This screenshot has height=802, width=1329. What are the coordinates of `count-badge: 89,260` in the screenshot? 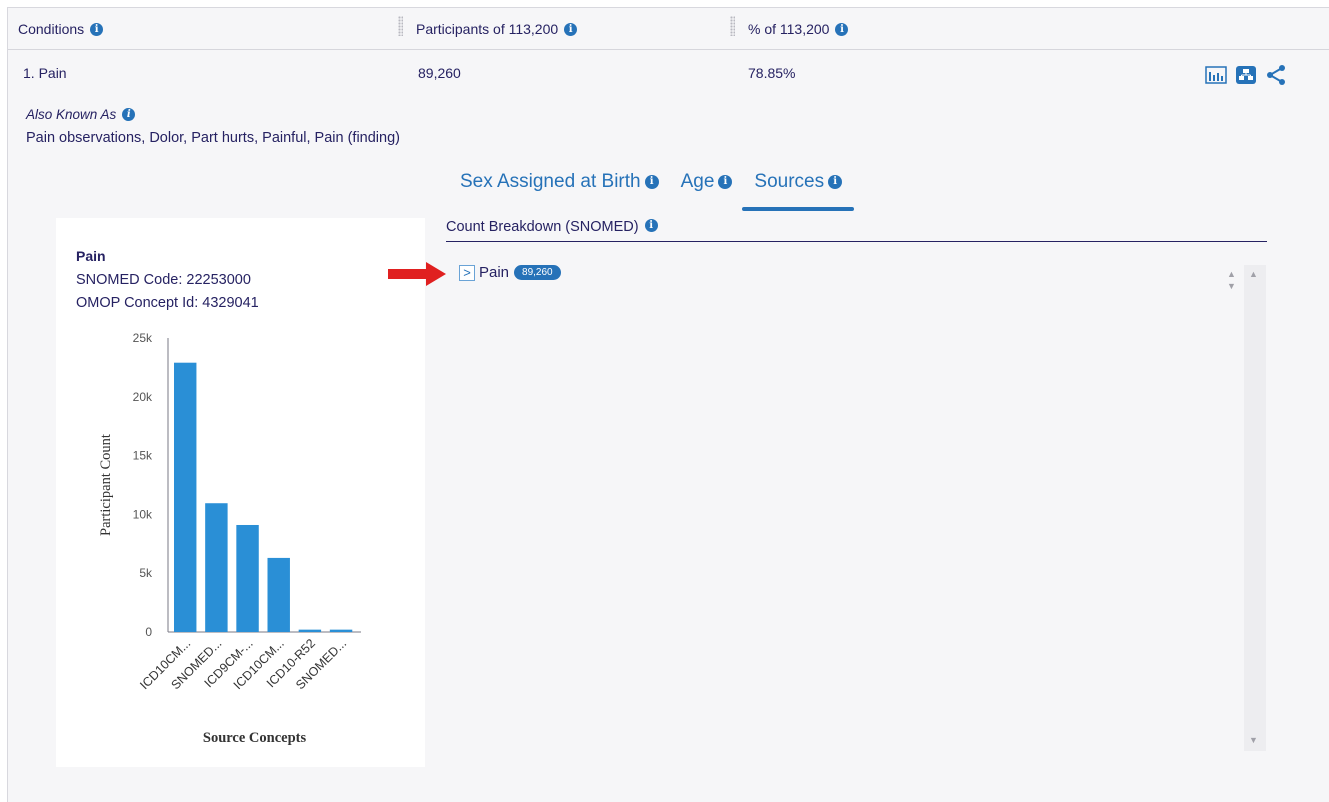 It's located at (537, 272).